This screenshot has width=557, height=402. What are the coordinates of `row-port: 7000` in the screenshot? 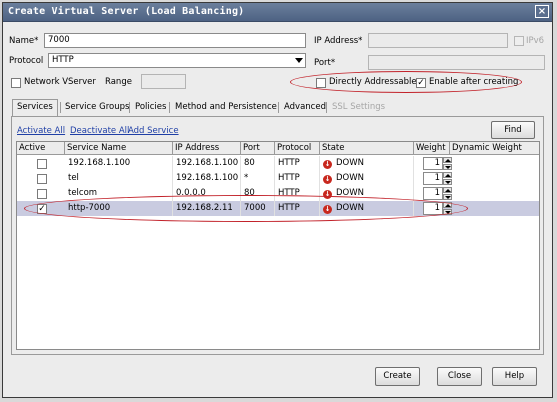 It's located at (258, 208).